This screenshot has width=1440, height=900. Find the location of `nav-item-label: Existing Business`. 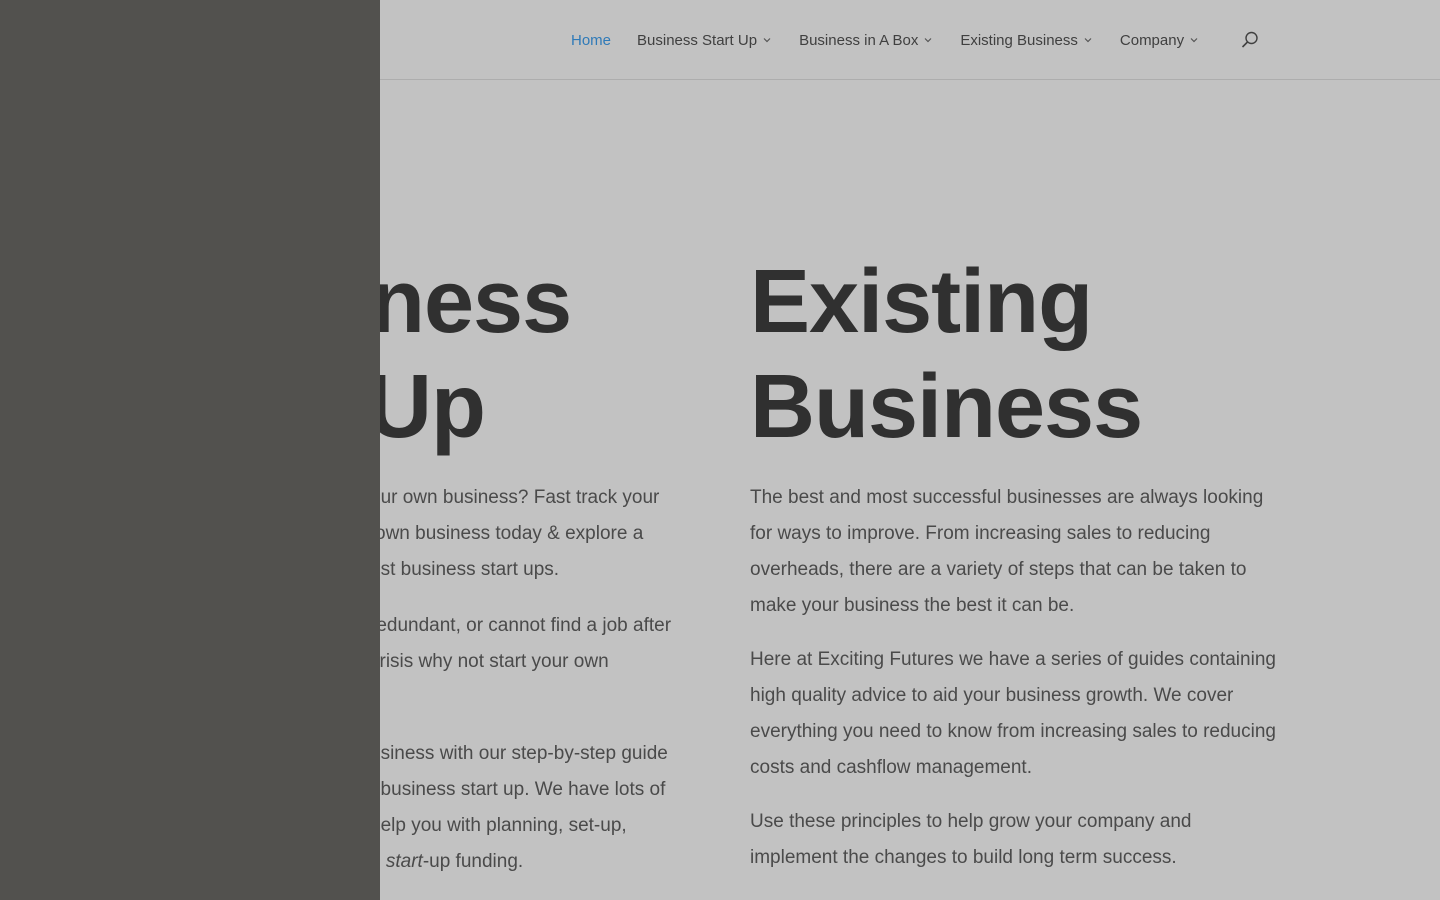

nav-item-label: Existing Business is located at coordinates (1019, 40).